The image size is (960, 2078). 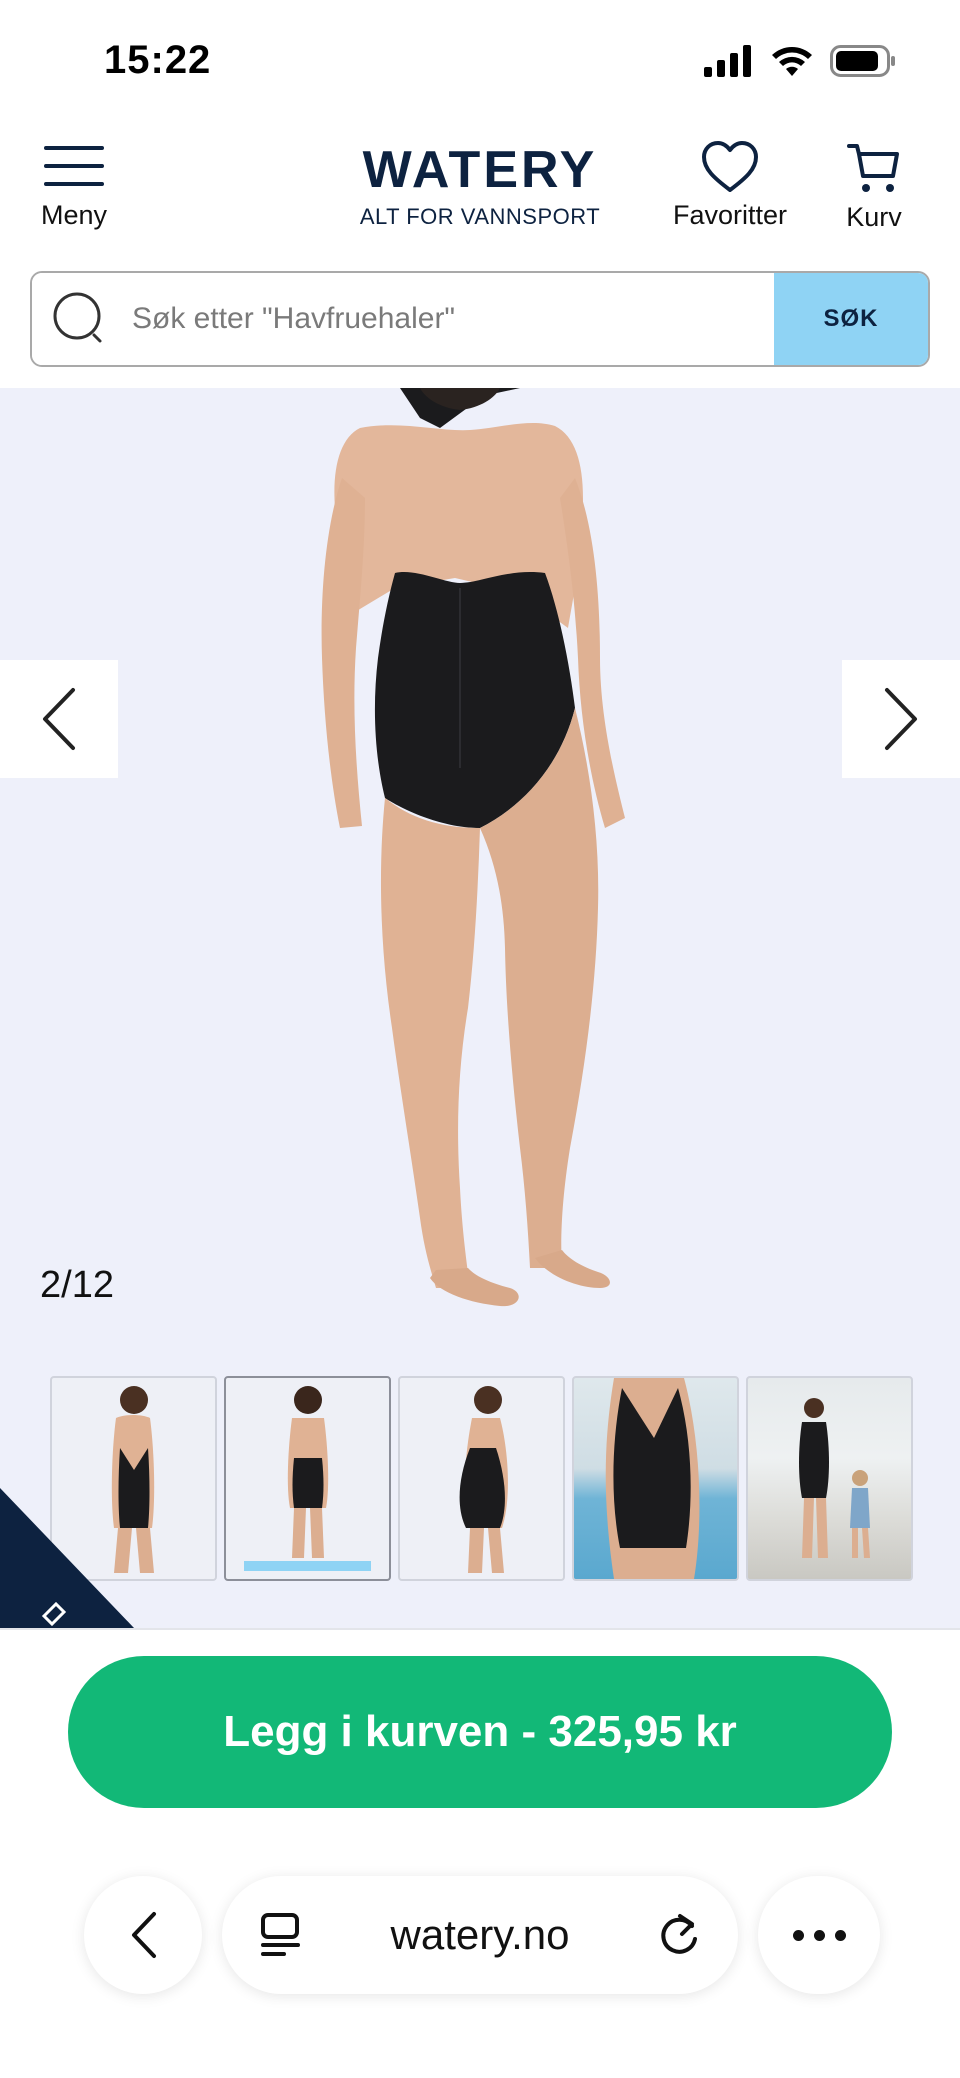 What do you see at coordinates (829, 1478) in the screenshot?
I see `thumbnail-pool-hall` at bounding box center [829, 1478].